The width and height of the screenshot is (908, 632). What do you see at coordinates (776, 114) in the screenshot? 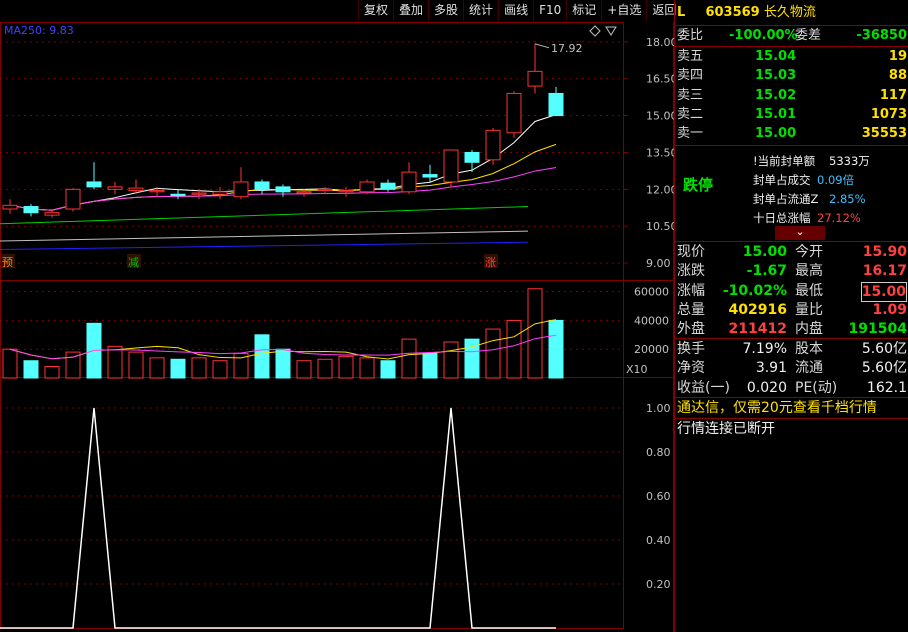
I see `ask-price: 15.01` at bounding box center [776, 114].